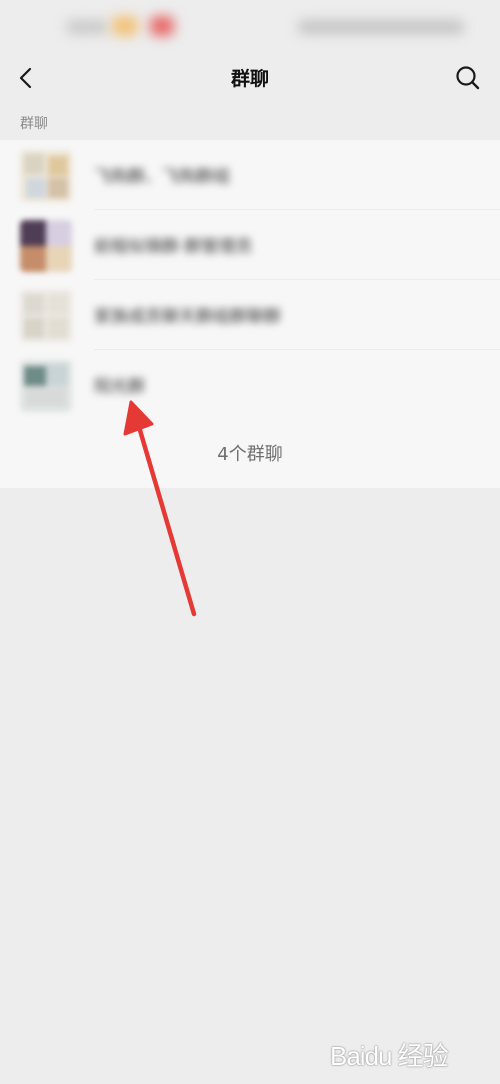  Describe the element at coordinates (250, 175) in the screenshot. I see `group-row: 飞购群、飞购群组` at that location.